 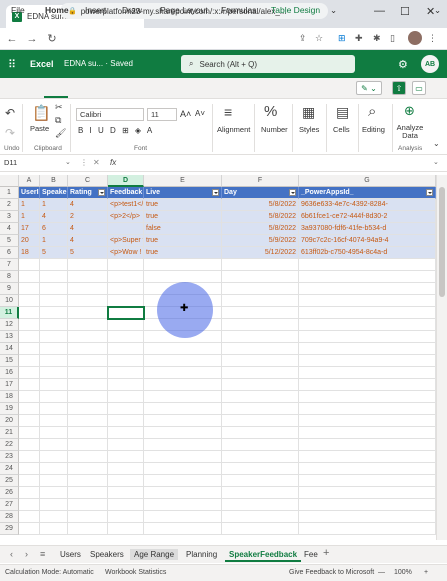 I want to click on table-header-cell: UserID, so click(x=29, y=193).